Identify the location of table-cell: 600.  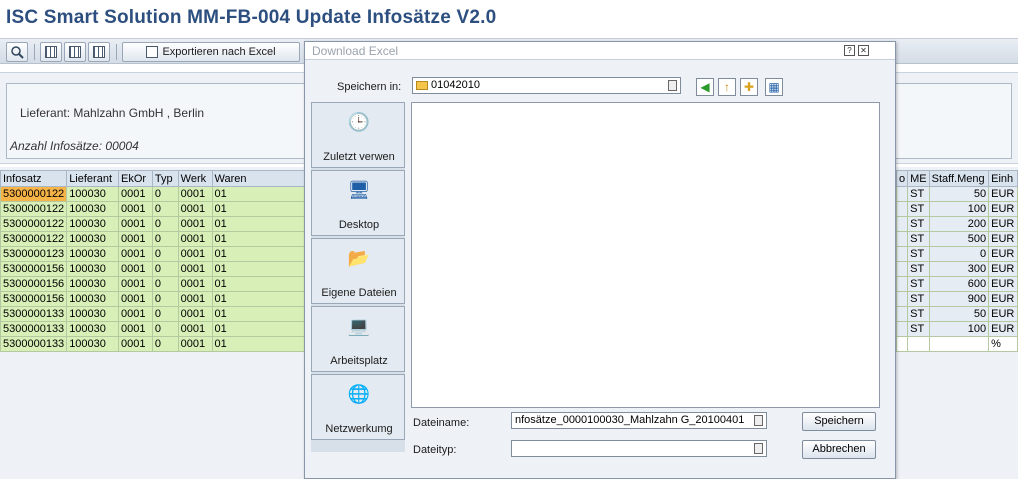
(959, 284).